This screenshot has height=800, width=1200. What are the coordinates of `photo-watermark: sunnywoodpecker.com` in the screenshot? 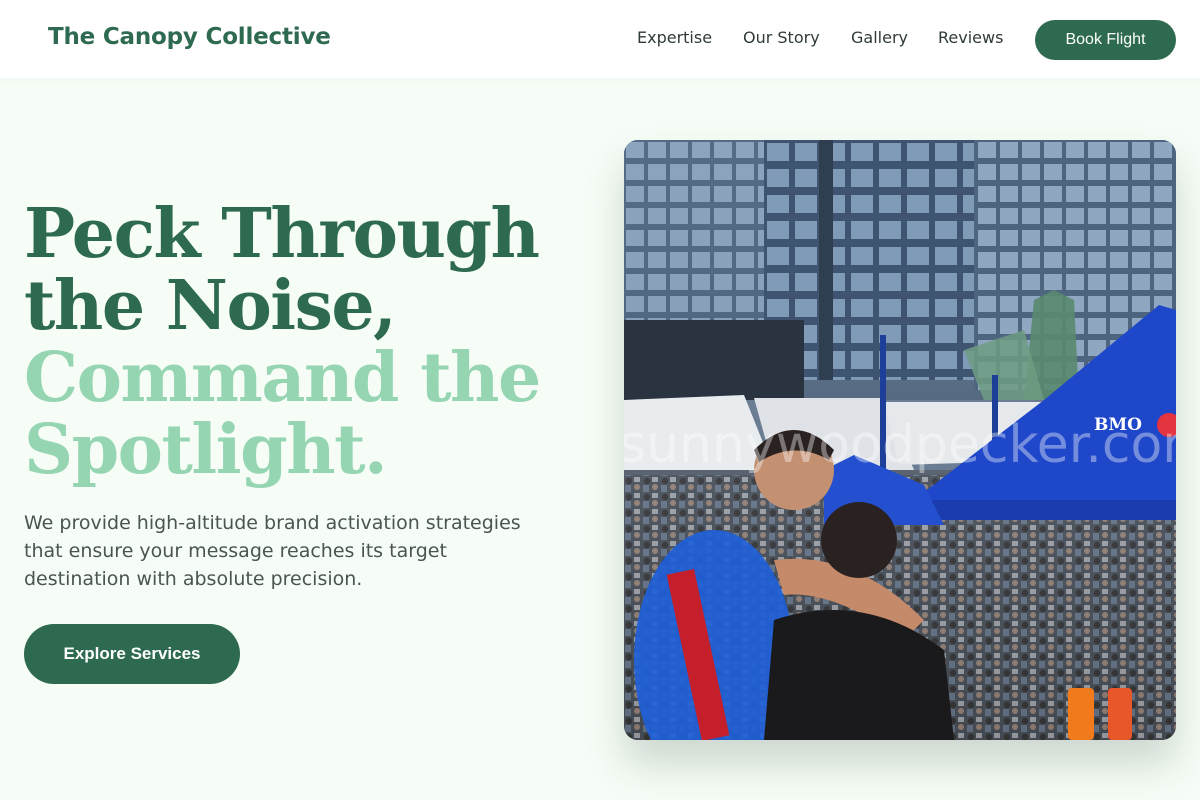 It's located at (900, 445).